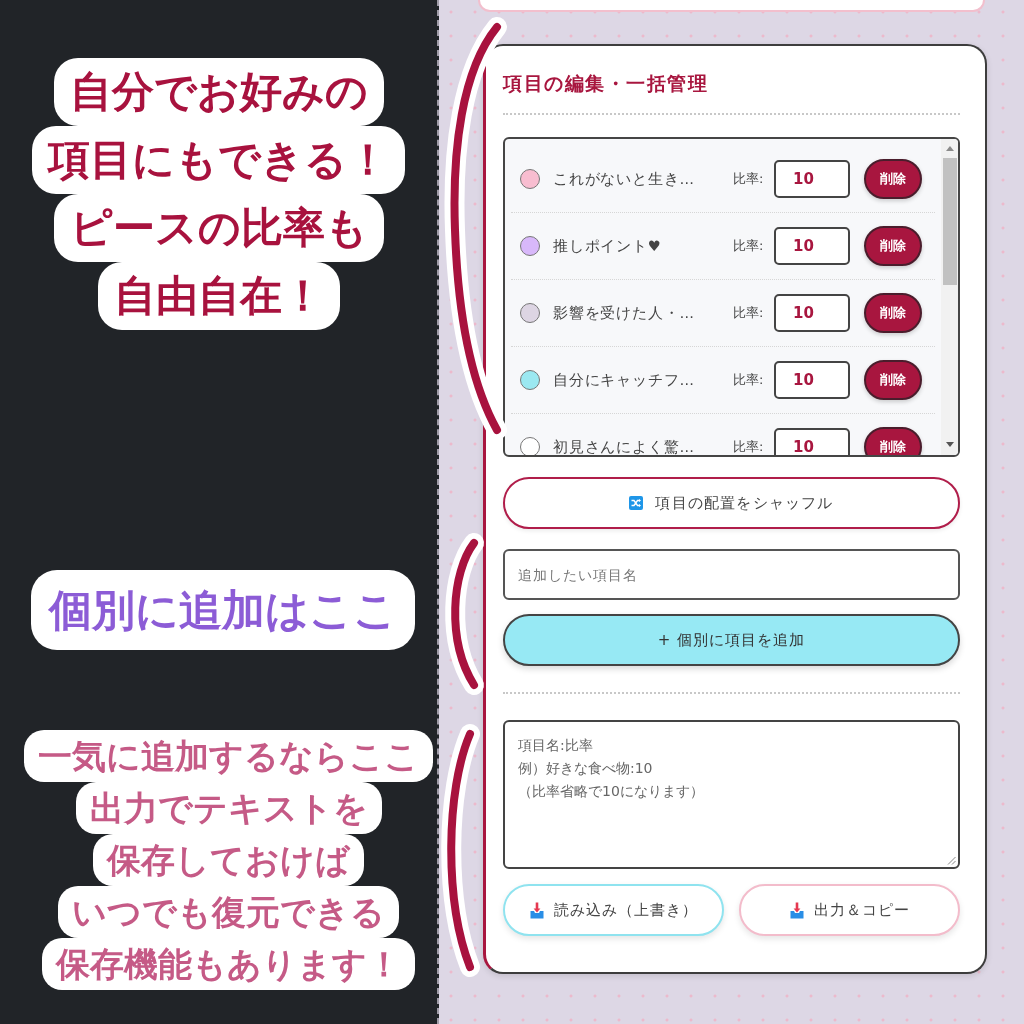 Image resolution: width=1024 pixels, height=1024 pixels. Describe the element at coordinates (949, 444) in the screenshot. I see `scroll-down-icon` at that location.